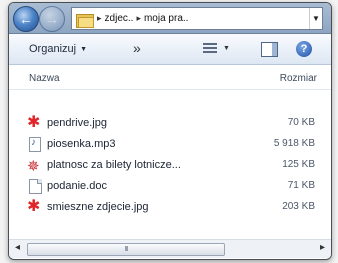 Image resolution: width=338 pixels, height=263 pixels. What do you see at coordinates (322, 247) in the screenshot?
I see `scroll-right-arrow-icon: ▸` at bounding box center [322, 247].